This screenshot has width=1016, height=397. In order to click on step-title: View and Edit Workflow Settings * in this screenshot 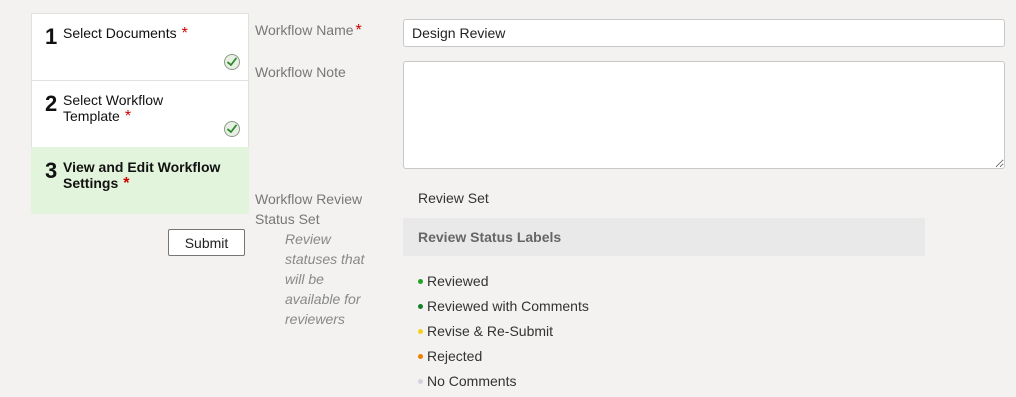, I will do `click(148, 175)`.